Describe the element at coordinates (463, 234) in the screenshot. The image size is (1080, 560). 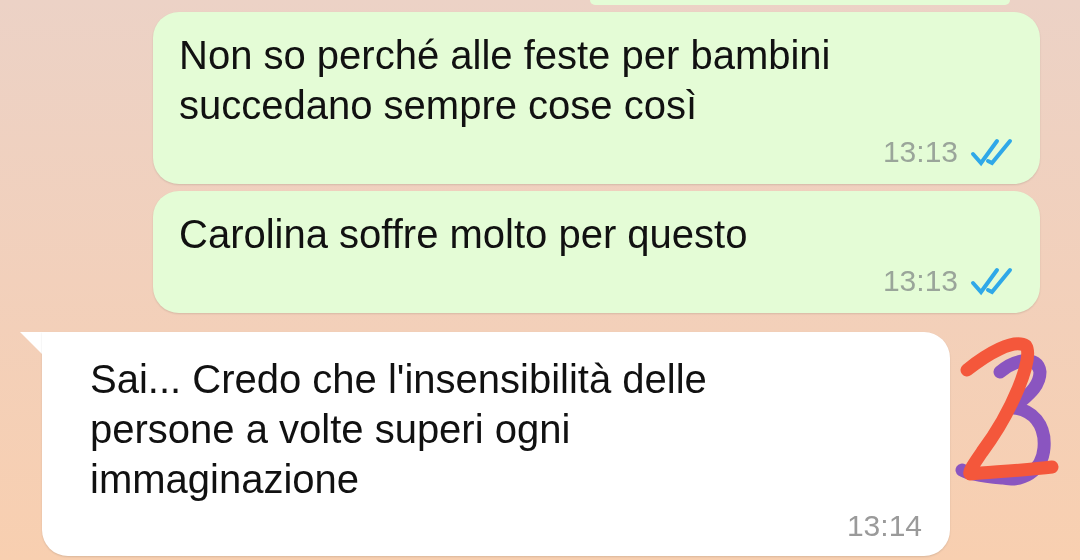
I see `message-text: Carolina soffre molto per questo` at that location.